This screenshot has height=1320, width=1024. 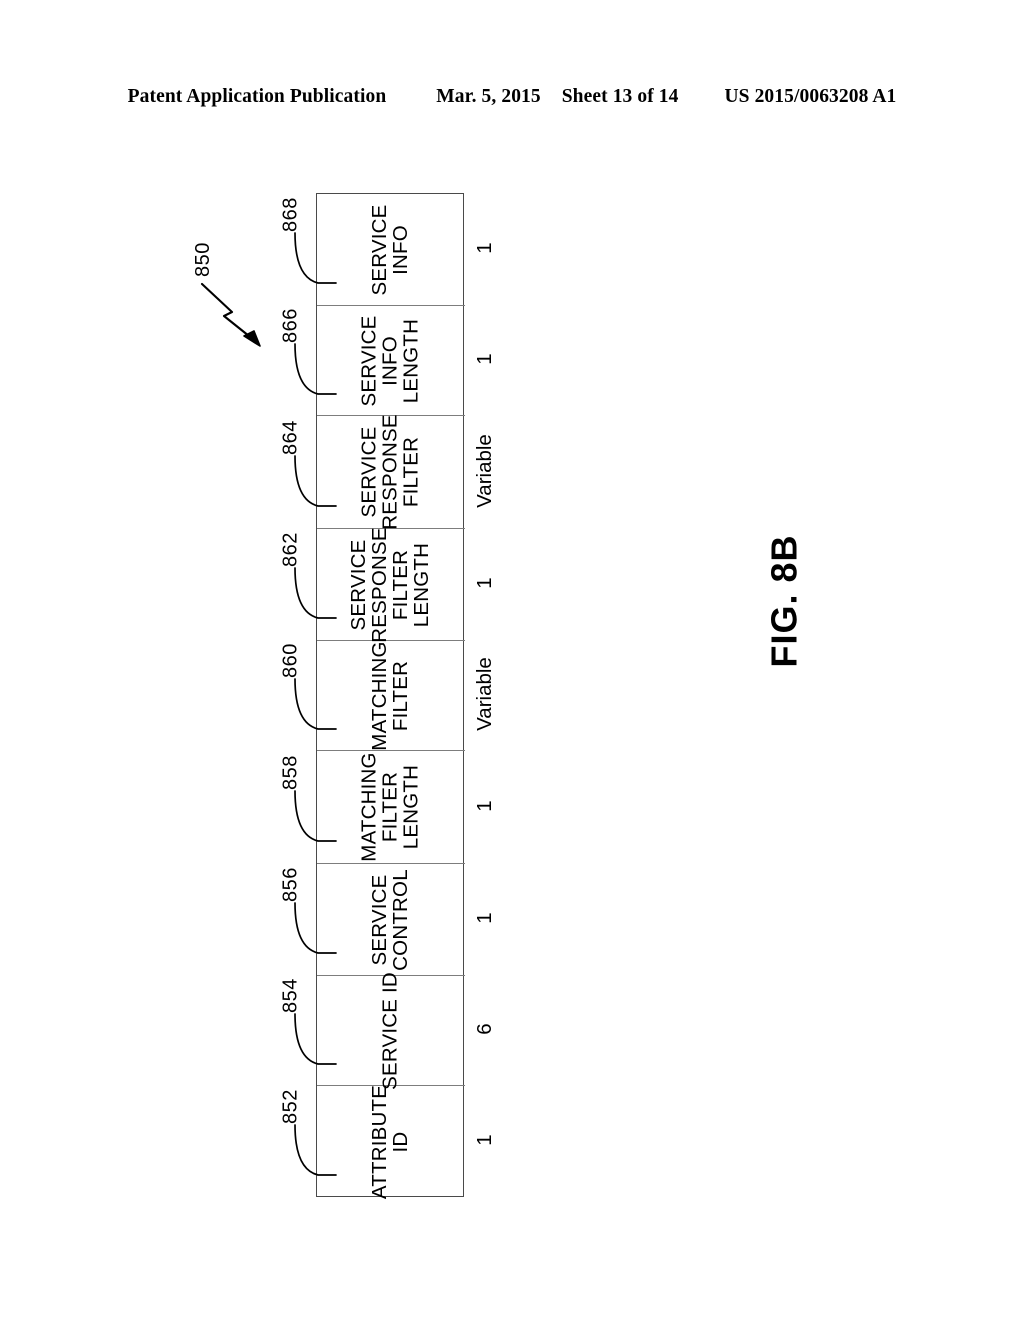 What do you see at coordinates (484, 359) in the screenshot?
I see `packet-field-size-866: 1` at bounding box center [484, 359].